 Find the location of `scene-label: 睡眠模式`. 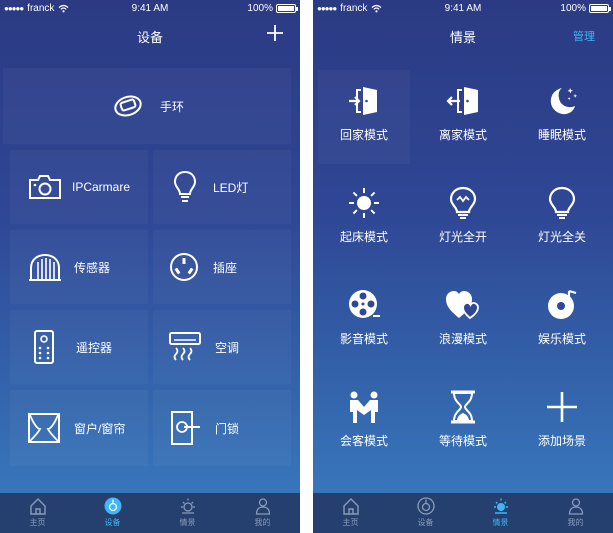

scene-label: 睡眠模式 is located at coordinates (561, 135).